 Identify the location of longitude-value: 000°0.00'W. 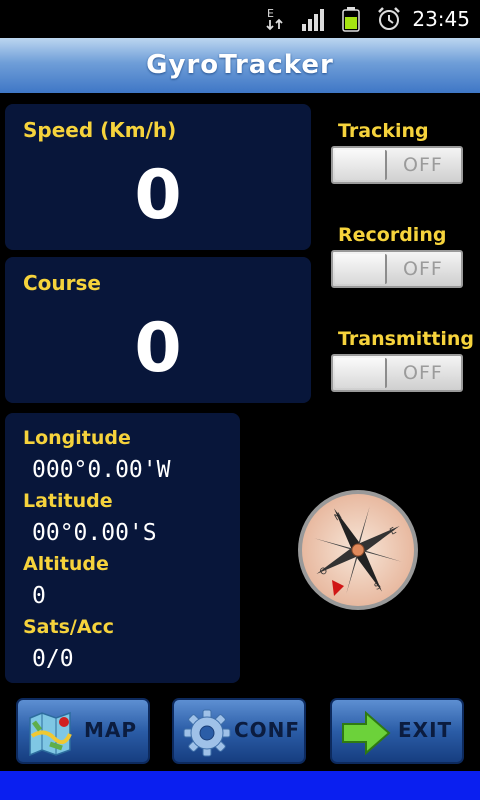
(101, 470).